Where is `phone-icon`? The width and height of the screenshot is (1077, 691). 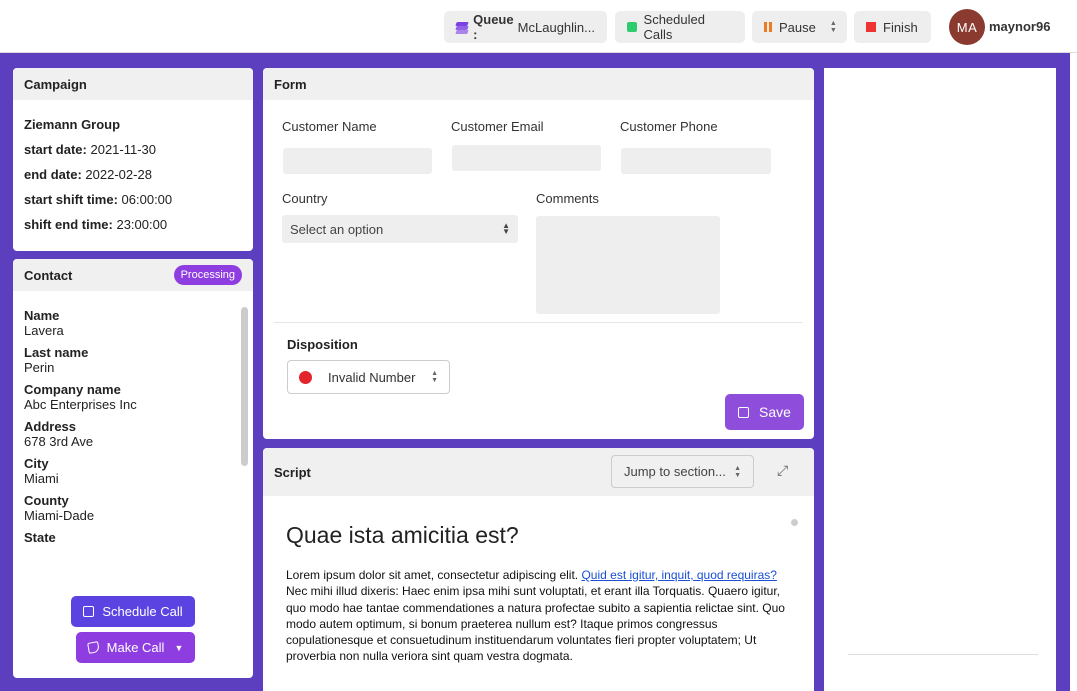 phone-icon is located at coordinates (93, 647).